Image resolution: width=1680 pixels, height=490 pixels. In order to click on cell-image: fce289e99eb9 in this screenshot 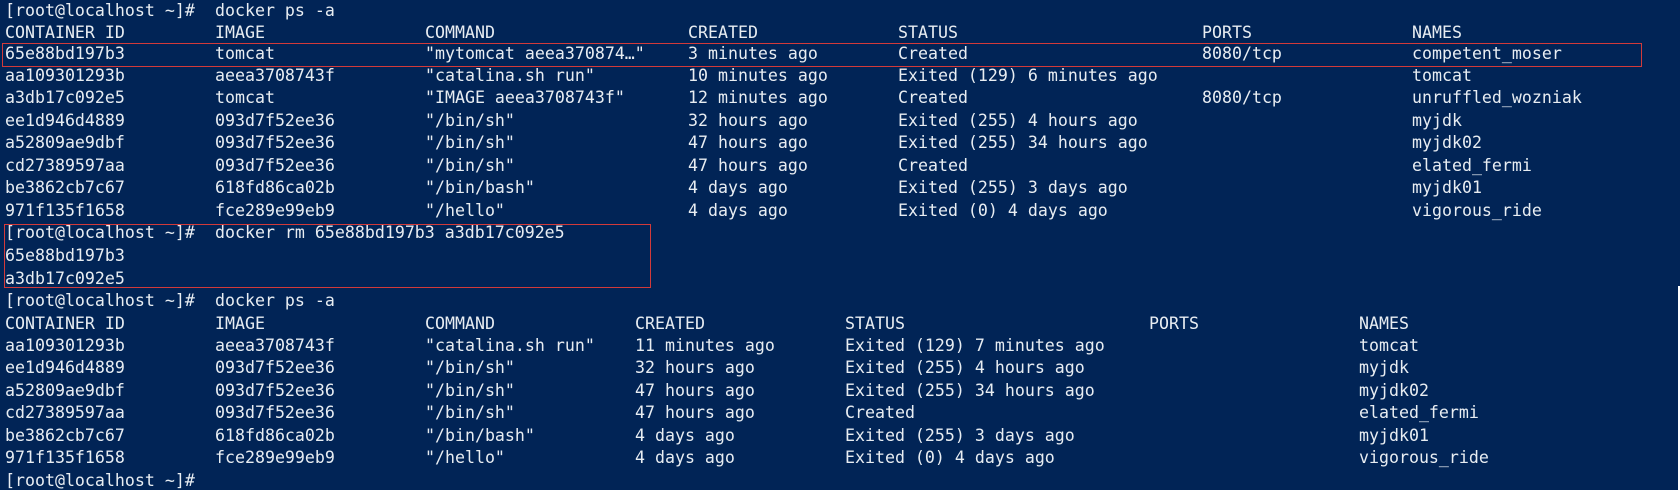, I will do `click(275, 457)`.